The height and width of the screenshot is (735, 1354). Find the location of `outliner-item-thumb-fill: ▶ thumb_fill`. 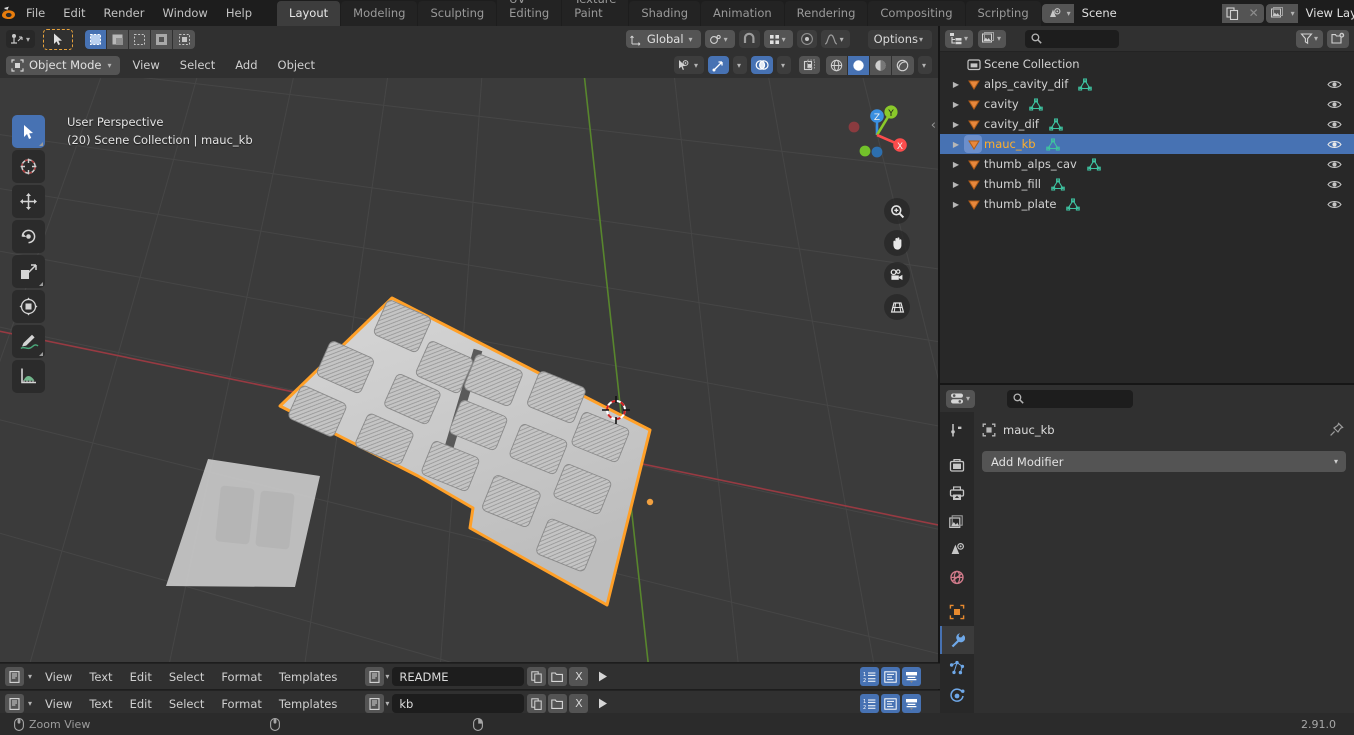

outliner-item-thumb-fill: ▶ thumb_fill is located at coordinates (1147, 184).